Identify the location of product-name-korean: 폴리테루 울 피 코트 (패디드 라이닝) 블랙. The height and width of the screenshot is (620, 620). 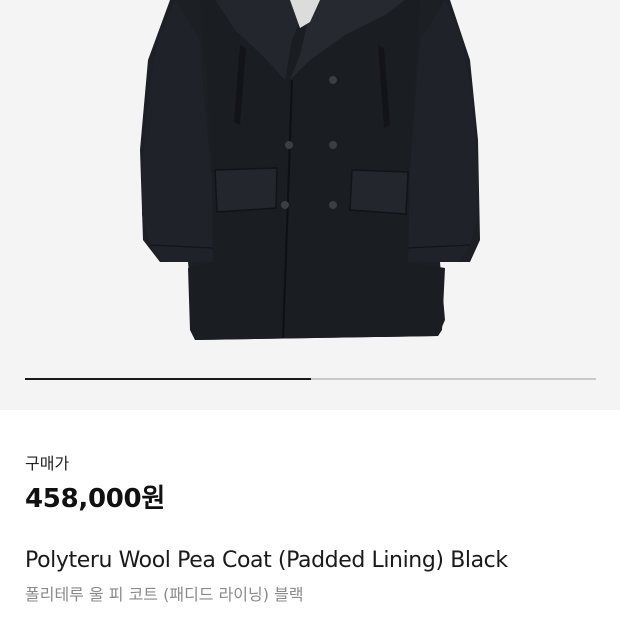
(164, 594).